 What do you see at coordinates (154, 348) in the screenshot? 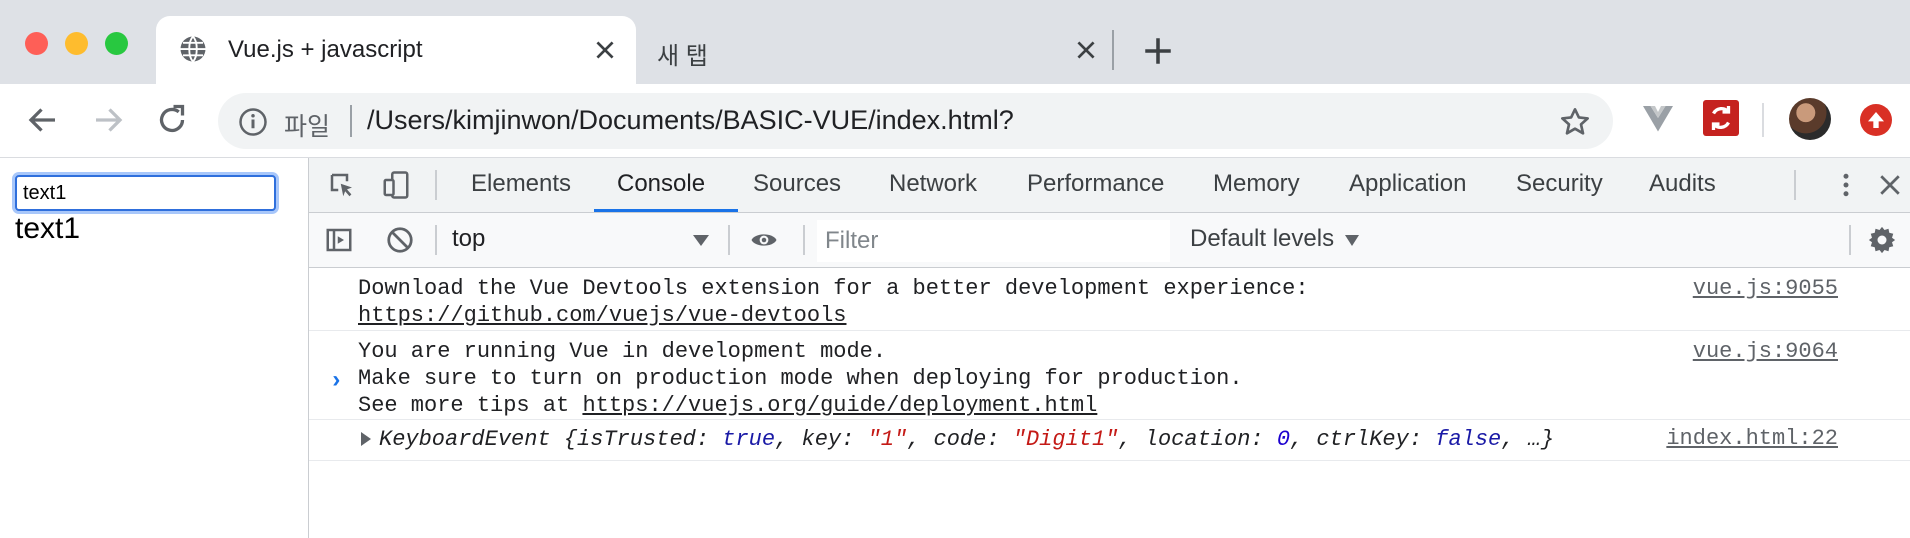
I see `page-viewport: text1` at bounding box center [154, 348].